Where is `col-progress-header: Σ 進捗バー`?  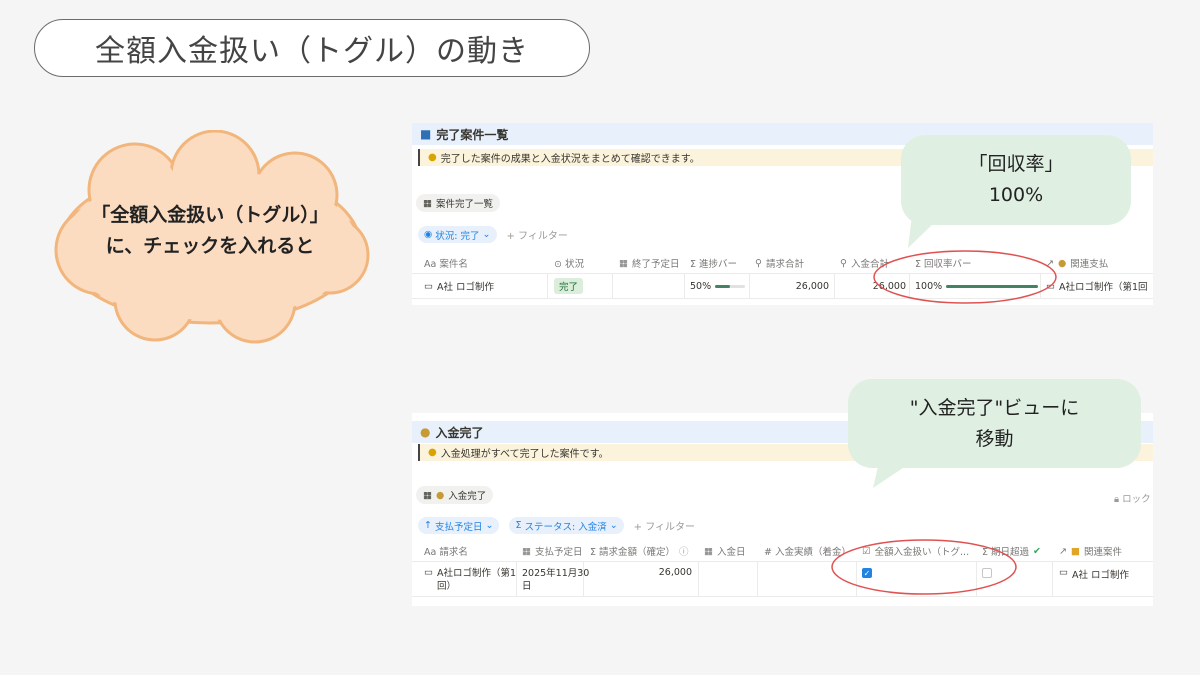
col-progress-header: Σ 進捗バー is located at coordinates (713, 263).